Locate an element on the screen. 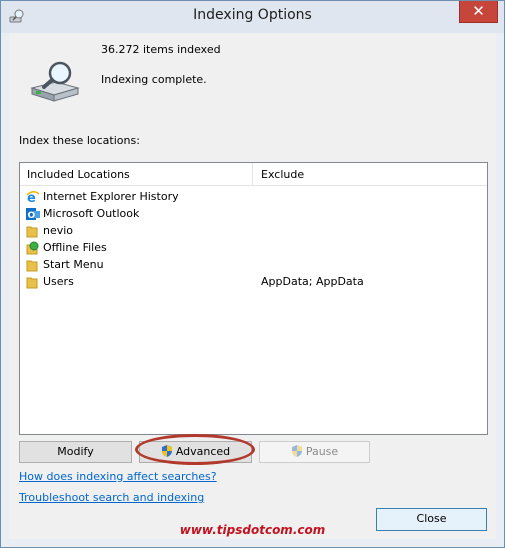 This screenshot has width=505, height=548. location-name: Internet Explorer History is located at coordinates (111, 196).